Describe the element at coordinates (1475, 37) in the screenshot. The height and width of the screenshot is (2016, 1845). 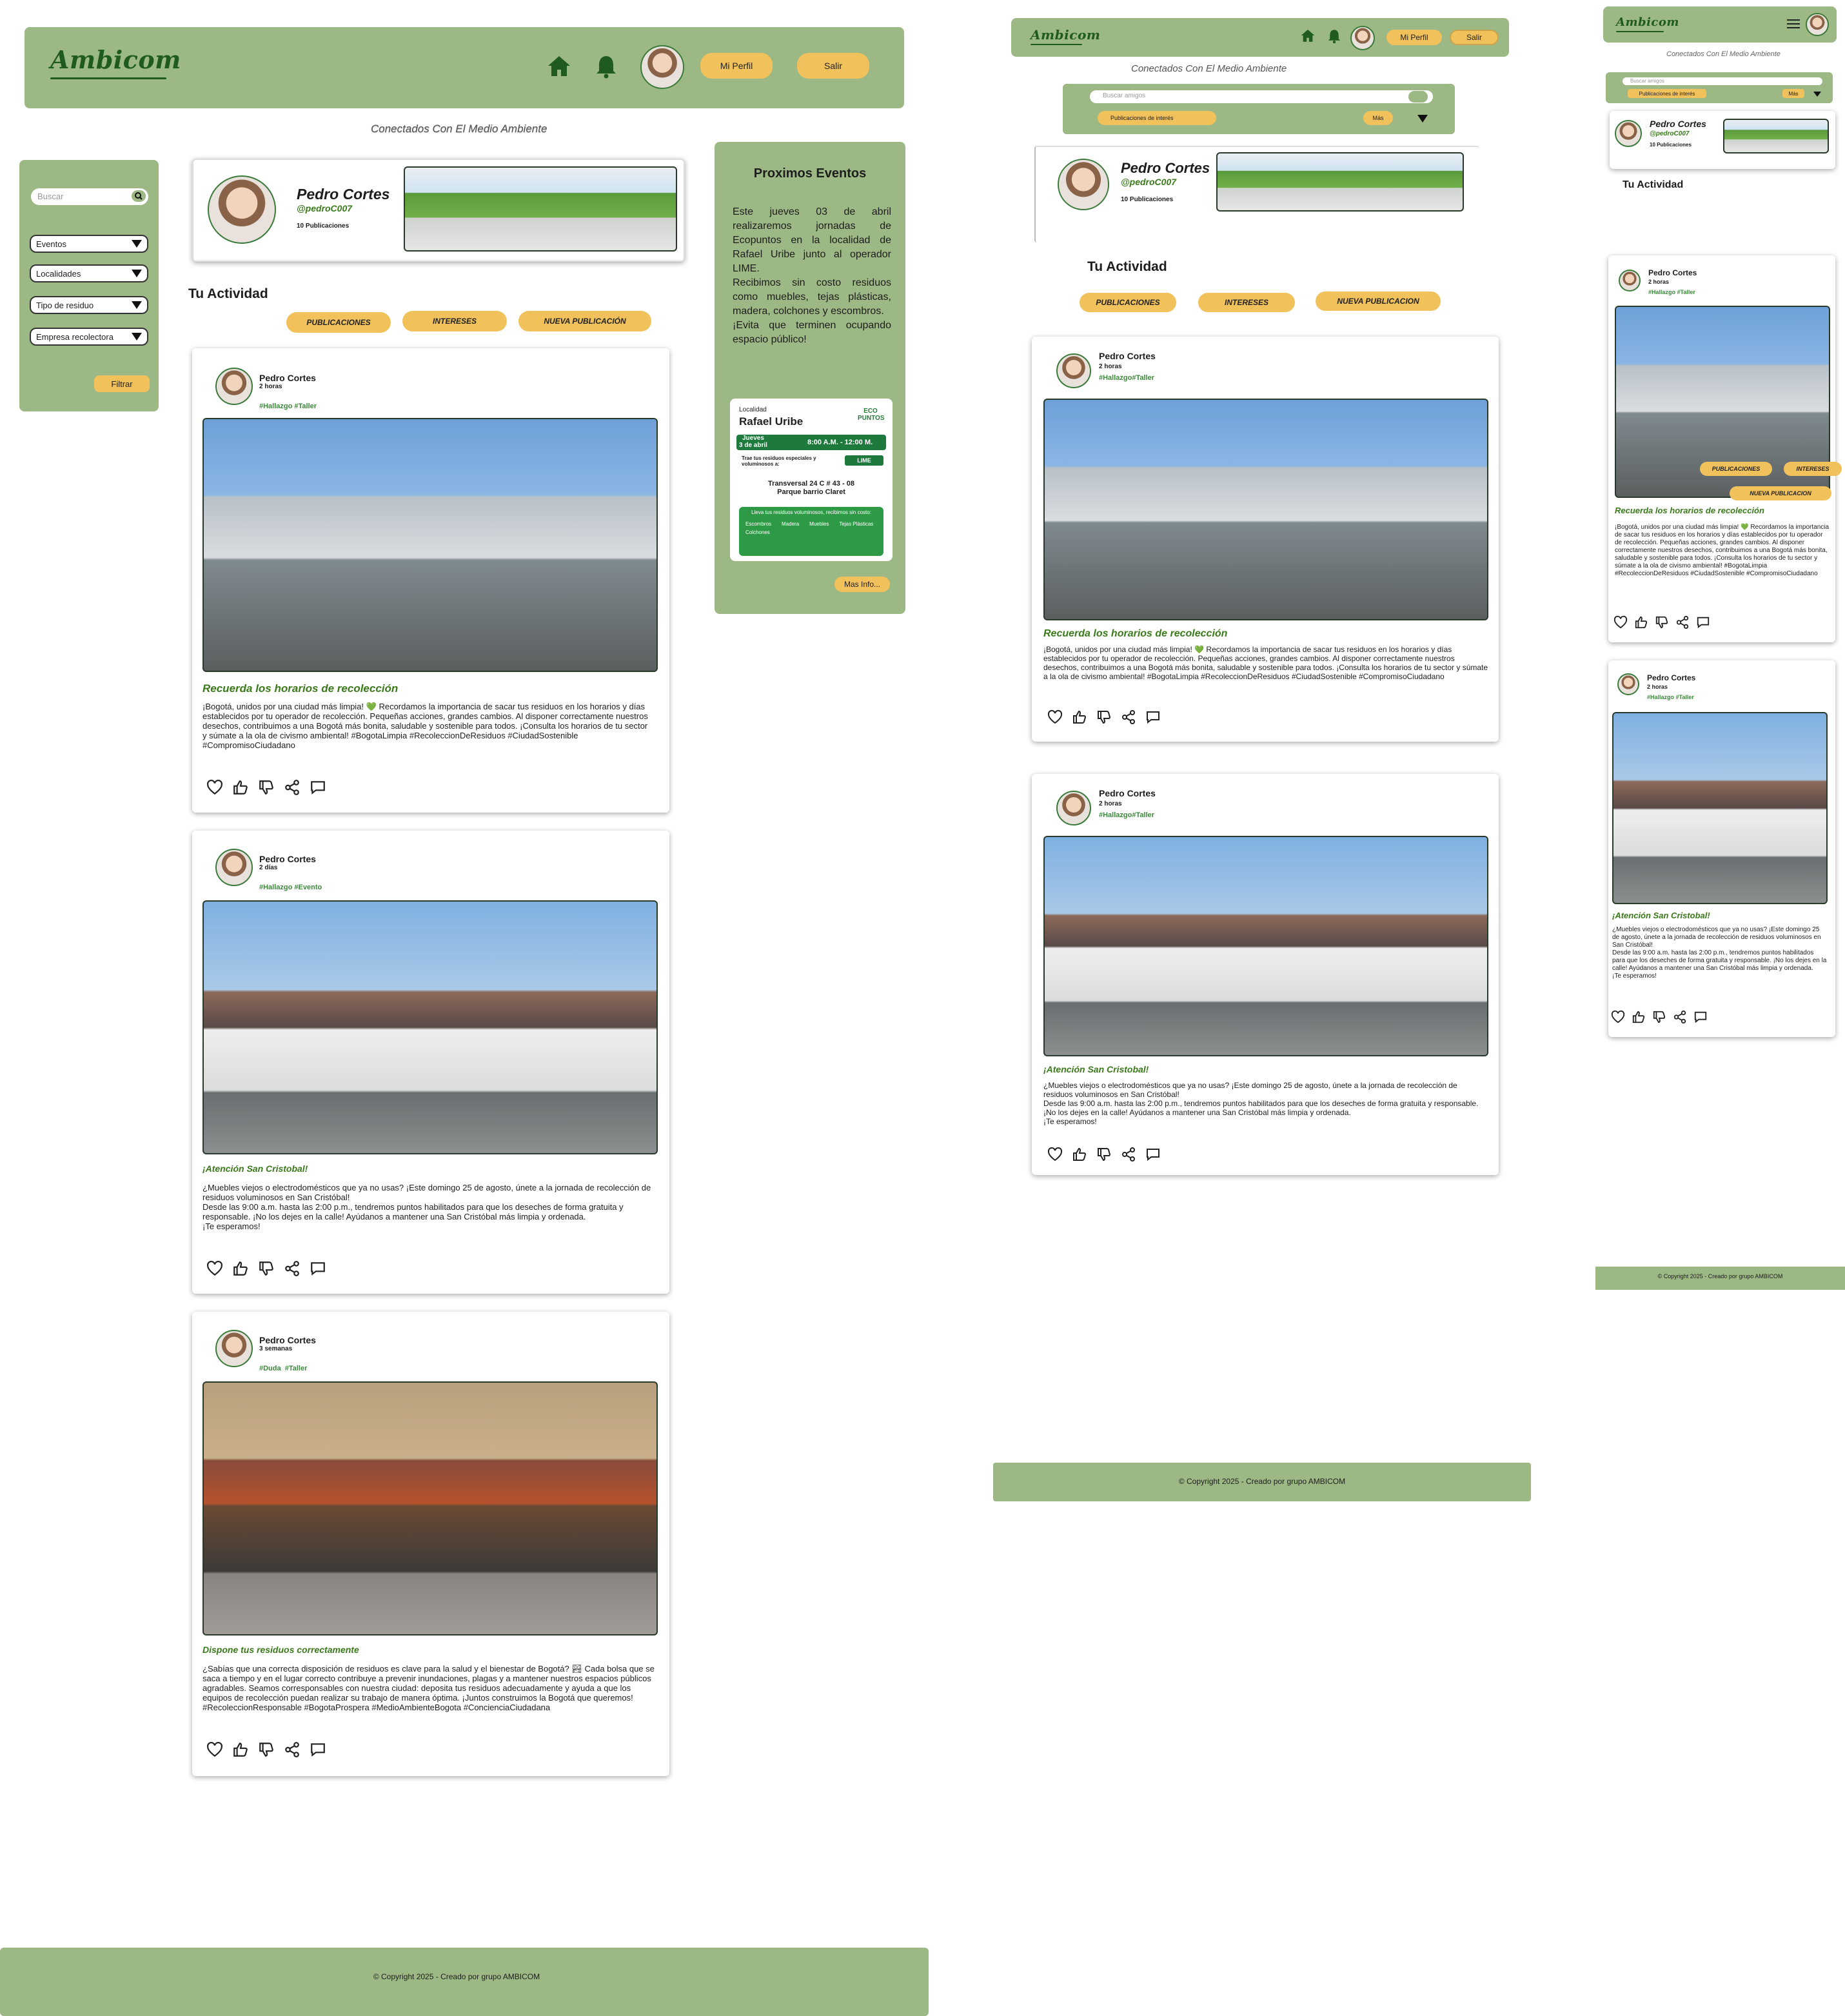
I see `tablet-logout-button: Salir` at that location.